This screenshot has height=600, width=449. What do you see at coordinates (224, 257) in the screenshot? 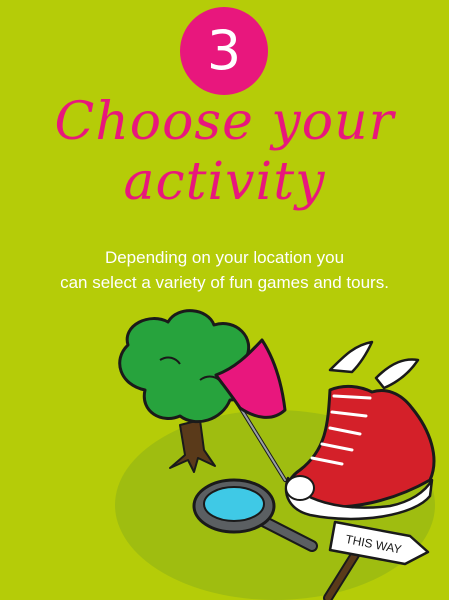
I see `description-line-1: Depending on your location you` at bounding box center [224, 257].